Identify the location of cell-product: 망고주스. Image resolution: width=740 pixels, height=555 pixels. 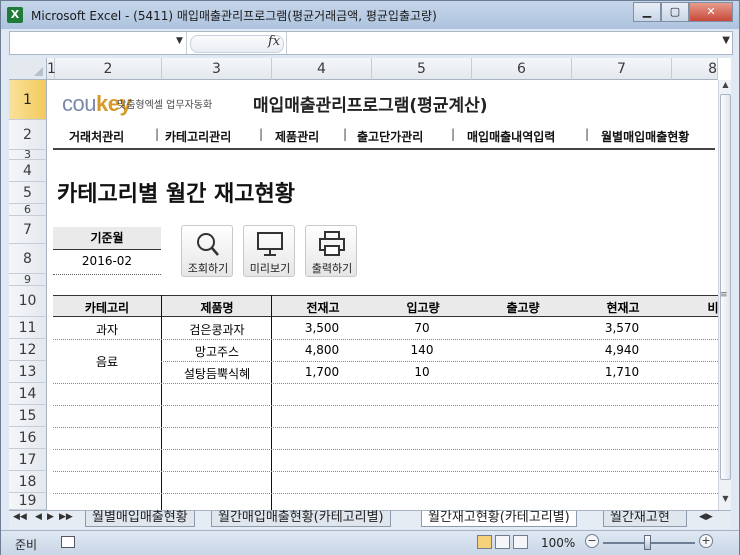
(217, 351).